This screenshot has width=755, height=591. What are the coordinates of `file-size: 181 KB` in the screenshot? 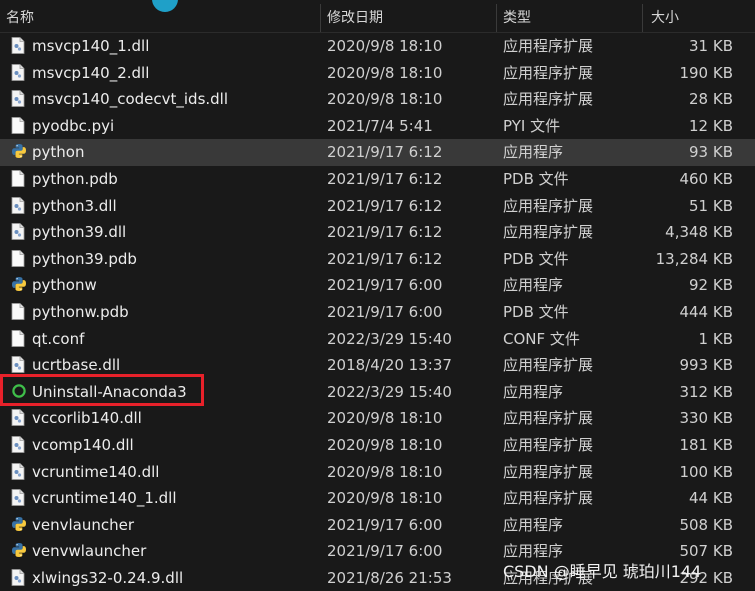 It's located at (706, 444).